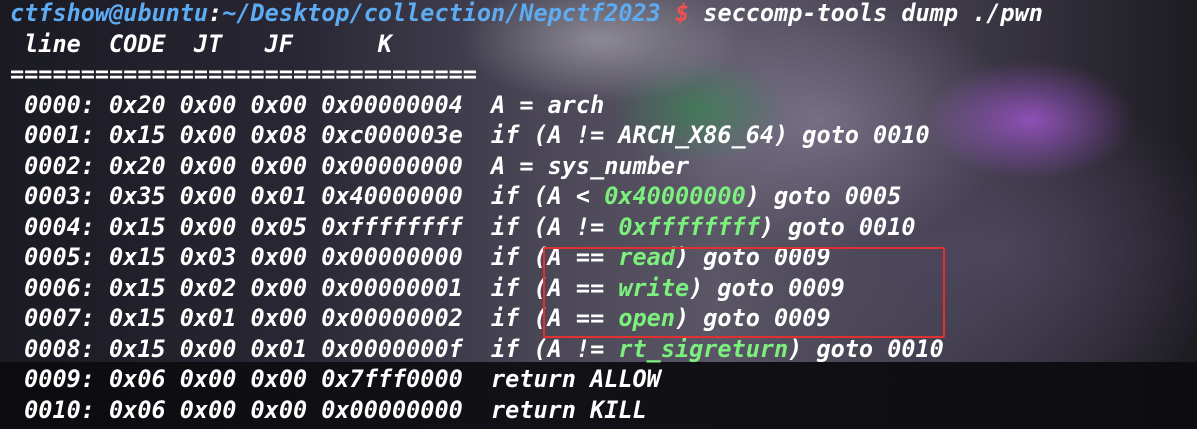 This screenshot has height=429, width=1197. I want to click on prompt-user-host: ctfshow@ubuntu, so click(109, 13).